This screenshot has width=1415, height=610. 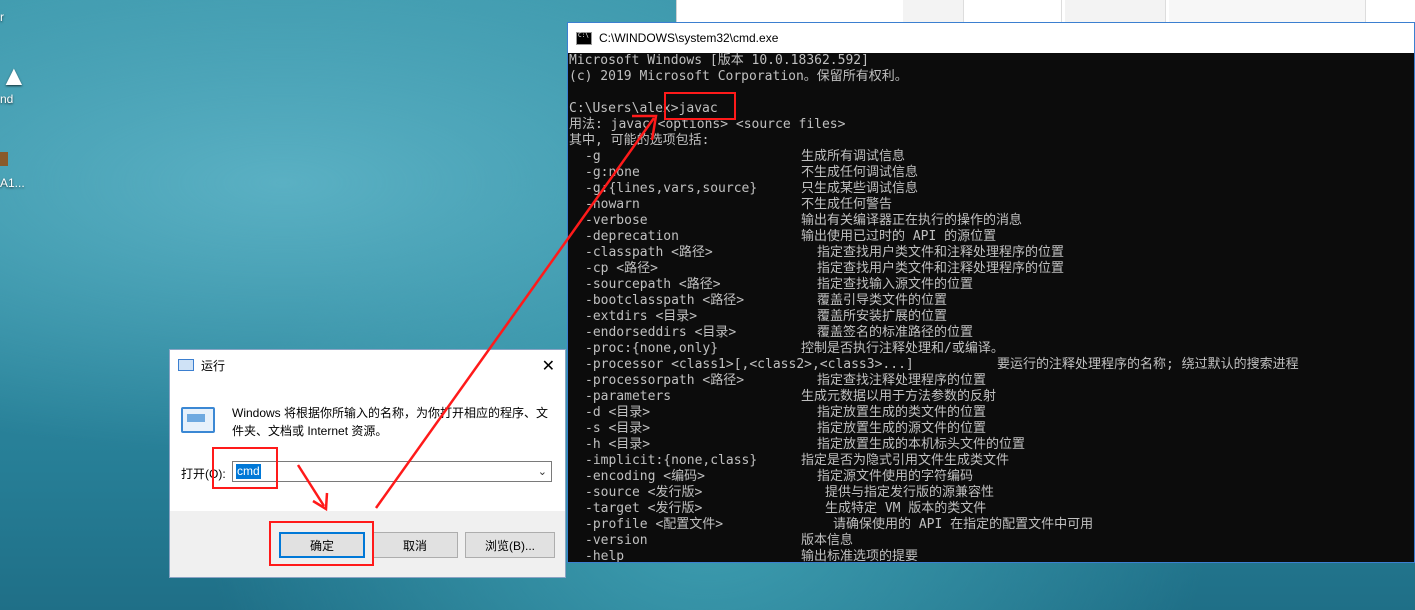 What do you see at coordinates (311, 485) in the screenshot?
I see `arrow-line-to-ok` at bounding box center [311, 485].